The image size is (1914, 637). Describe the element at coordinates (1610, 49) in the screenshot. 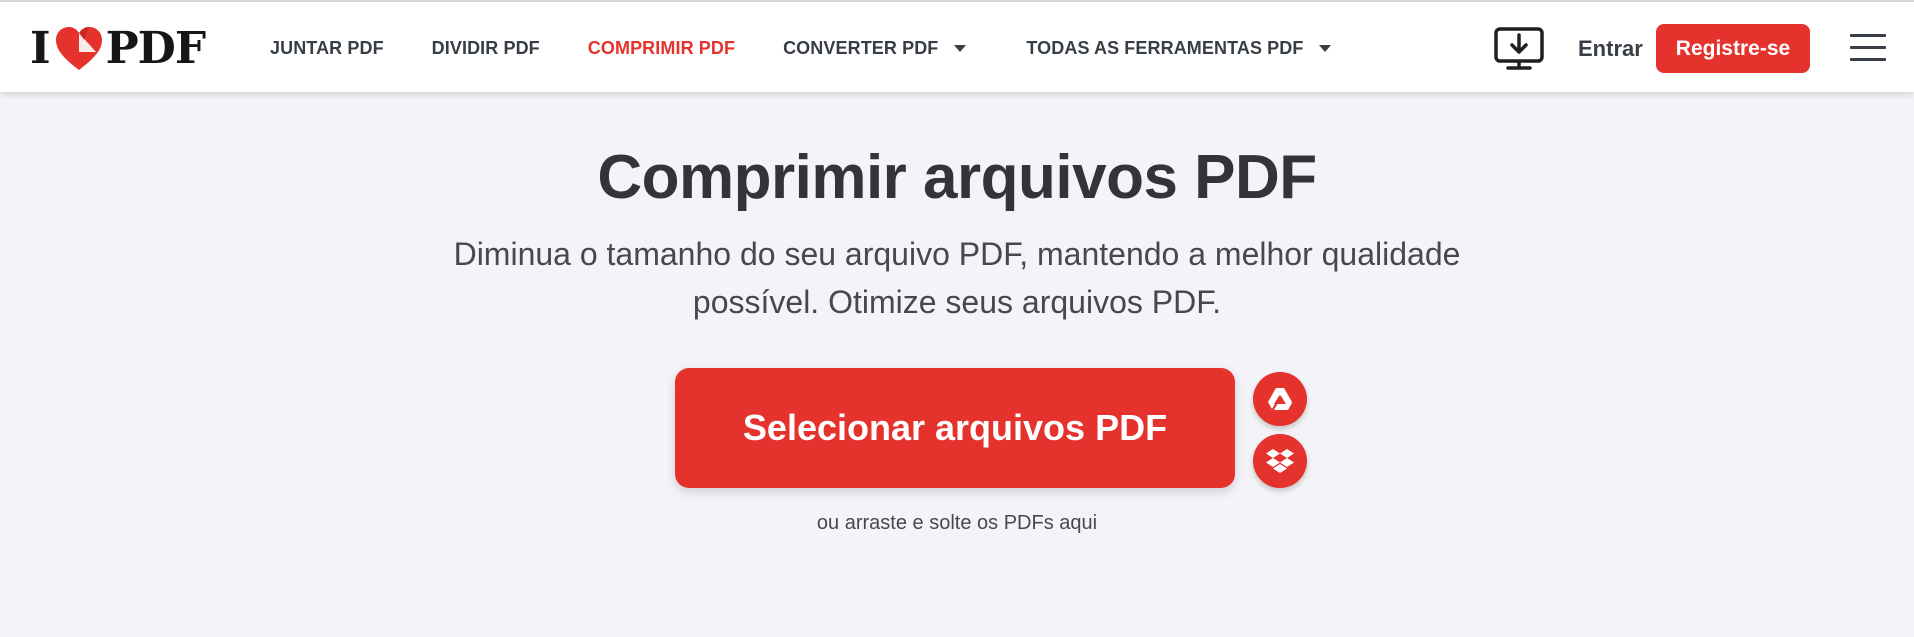

I see `login-link: Entrar` at that location.